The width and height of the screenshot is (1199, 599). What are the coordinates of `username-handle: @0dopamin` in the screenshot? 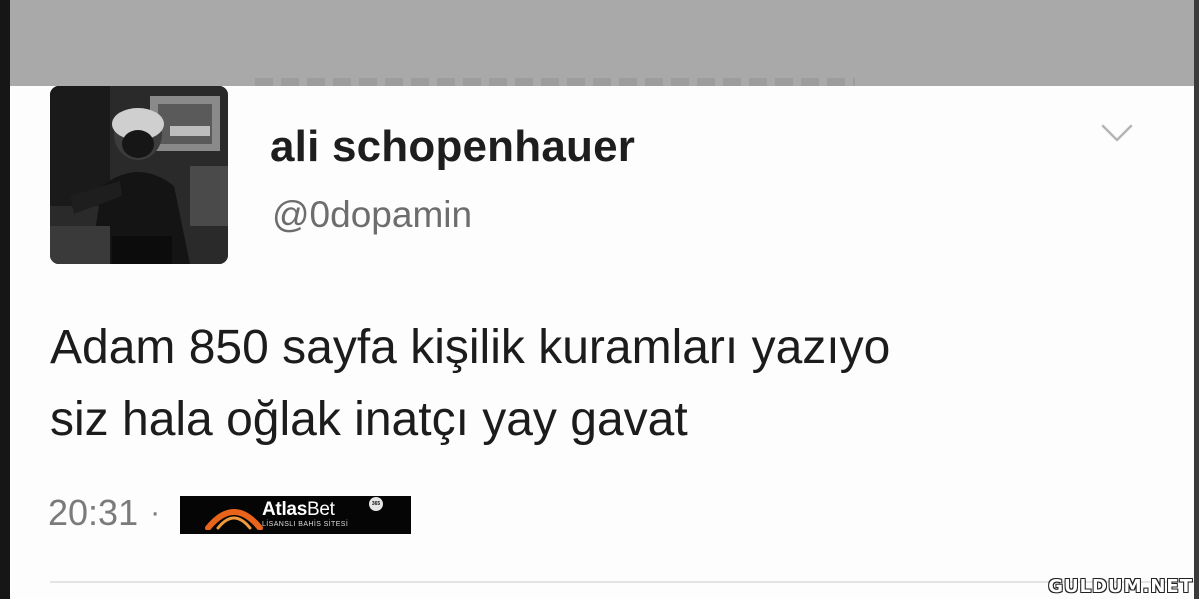 It's located at (372, 215).